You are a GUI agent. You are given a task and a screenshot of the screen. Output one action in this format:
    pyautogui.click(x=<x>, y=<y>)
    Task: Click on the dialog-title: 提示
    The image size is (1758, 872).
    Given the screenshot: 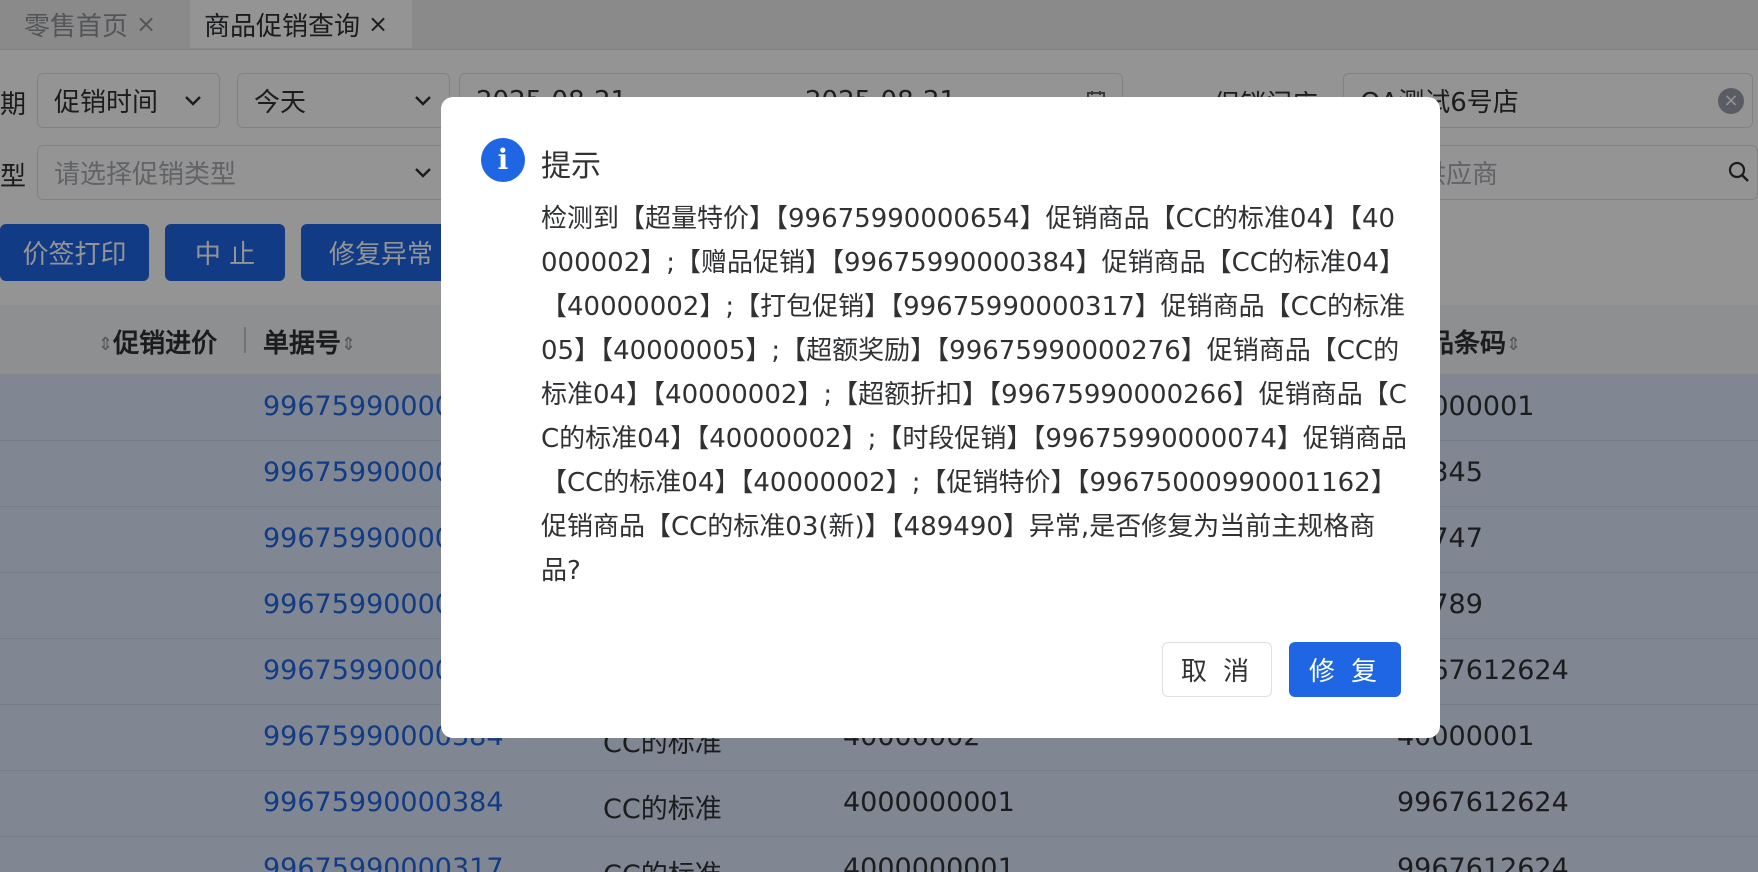 What is the action you would take?
    pyautogui.click(x=571, y=166)
    